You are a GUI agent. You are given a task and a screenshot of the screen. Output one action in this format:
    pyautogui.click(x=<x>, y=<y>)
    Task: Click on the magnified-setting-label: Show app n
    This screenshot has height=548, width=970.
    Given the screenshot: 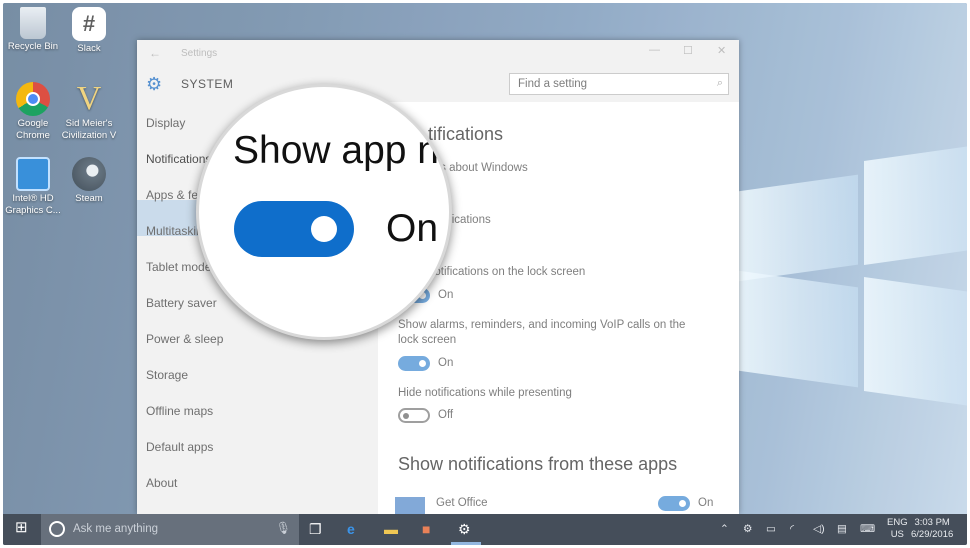 What is the action you would take?
    pyautogui.click(x=336, y=150)
    